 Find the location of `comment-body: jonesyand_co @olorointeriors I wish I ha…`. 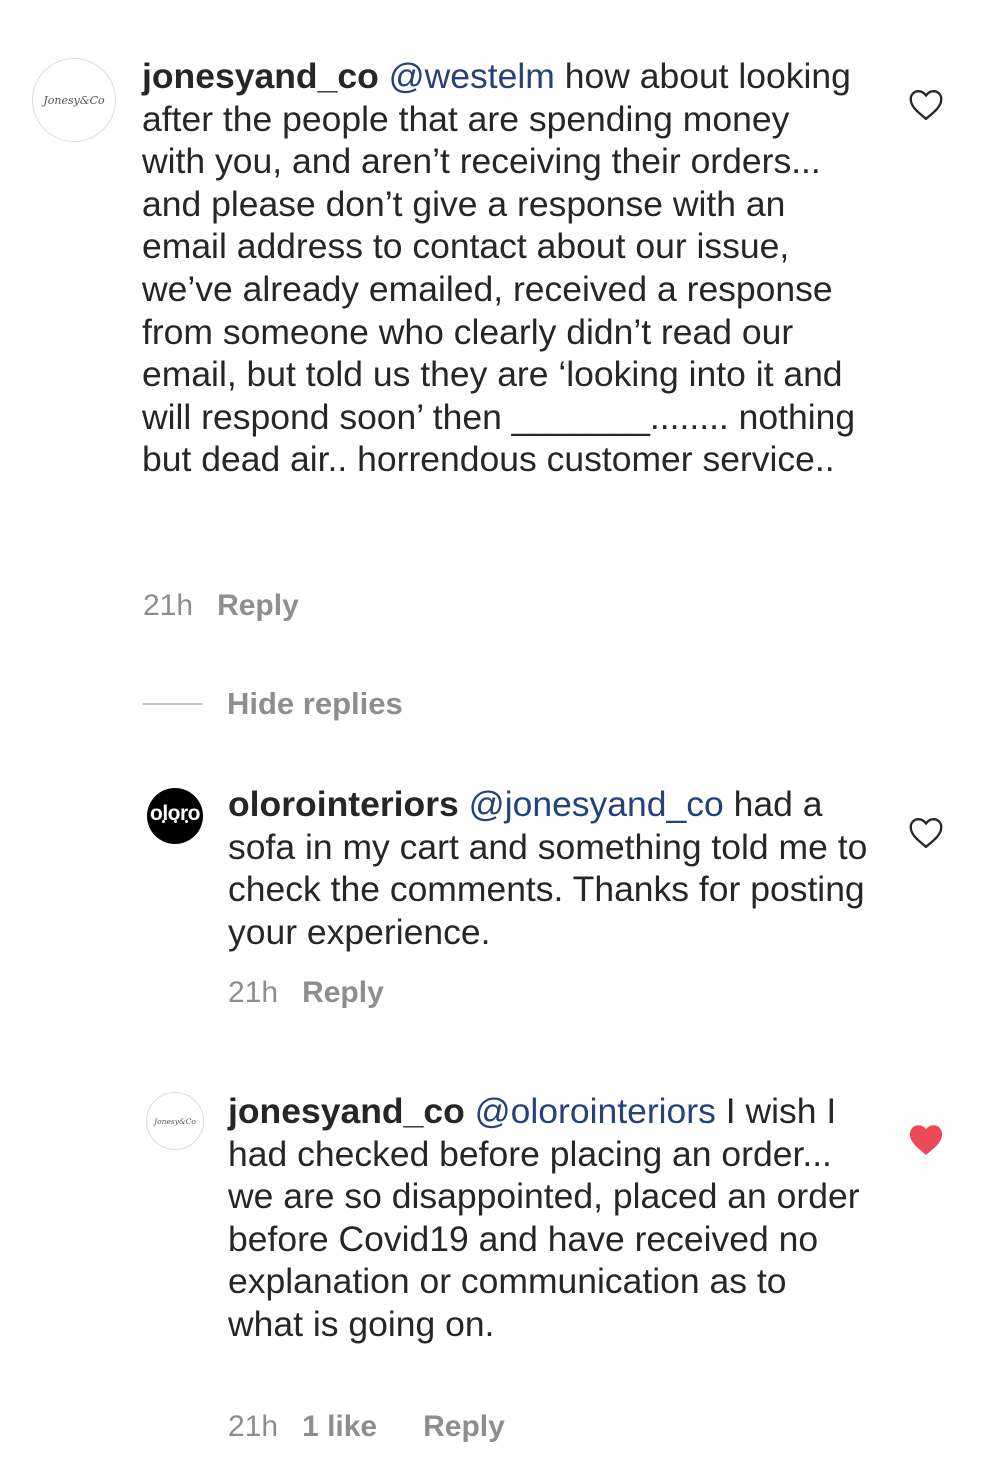

comment-body: jonesyand_co @olorointeriors I wish I ha… is located at coordinates (548, 1218).